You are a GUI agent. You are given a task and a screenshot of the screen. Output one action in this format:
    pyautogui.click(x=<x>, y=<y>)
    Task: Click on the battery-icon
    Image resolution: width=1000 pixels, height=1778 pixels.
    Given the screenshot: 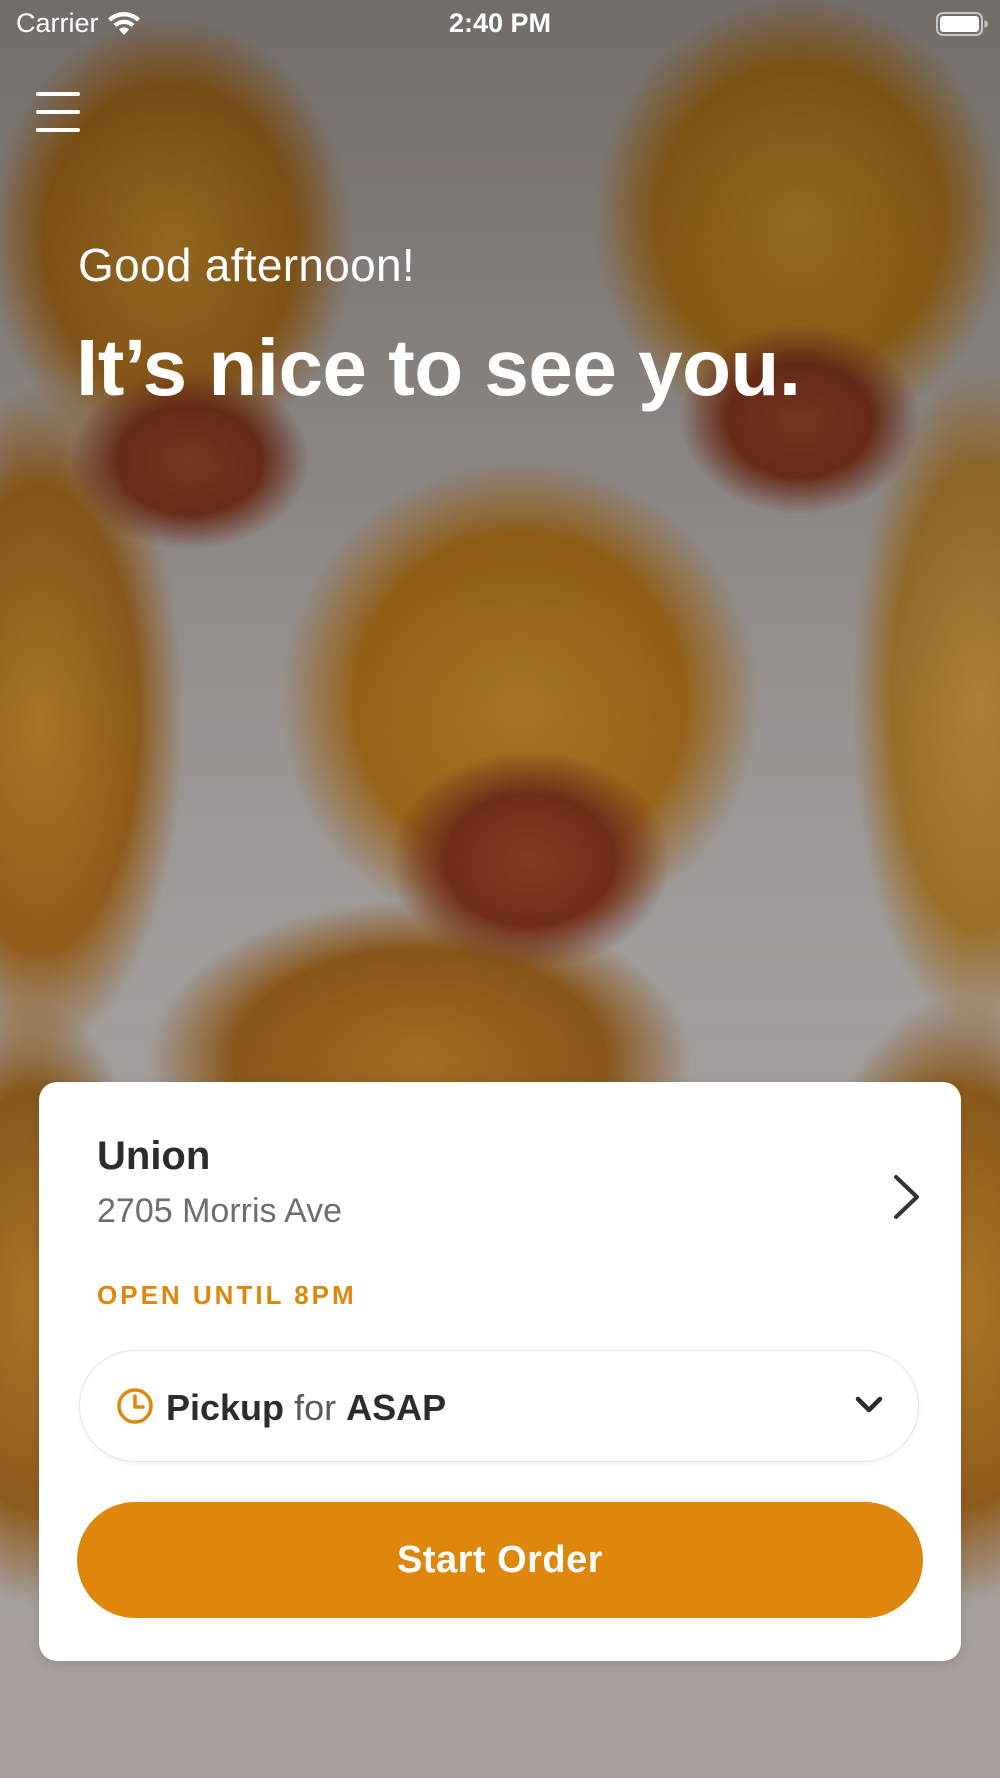 What is the action you would take?
    pyautogui.click(x=962, y=24)
    